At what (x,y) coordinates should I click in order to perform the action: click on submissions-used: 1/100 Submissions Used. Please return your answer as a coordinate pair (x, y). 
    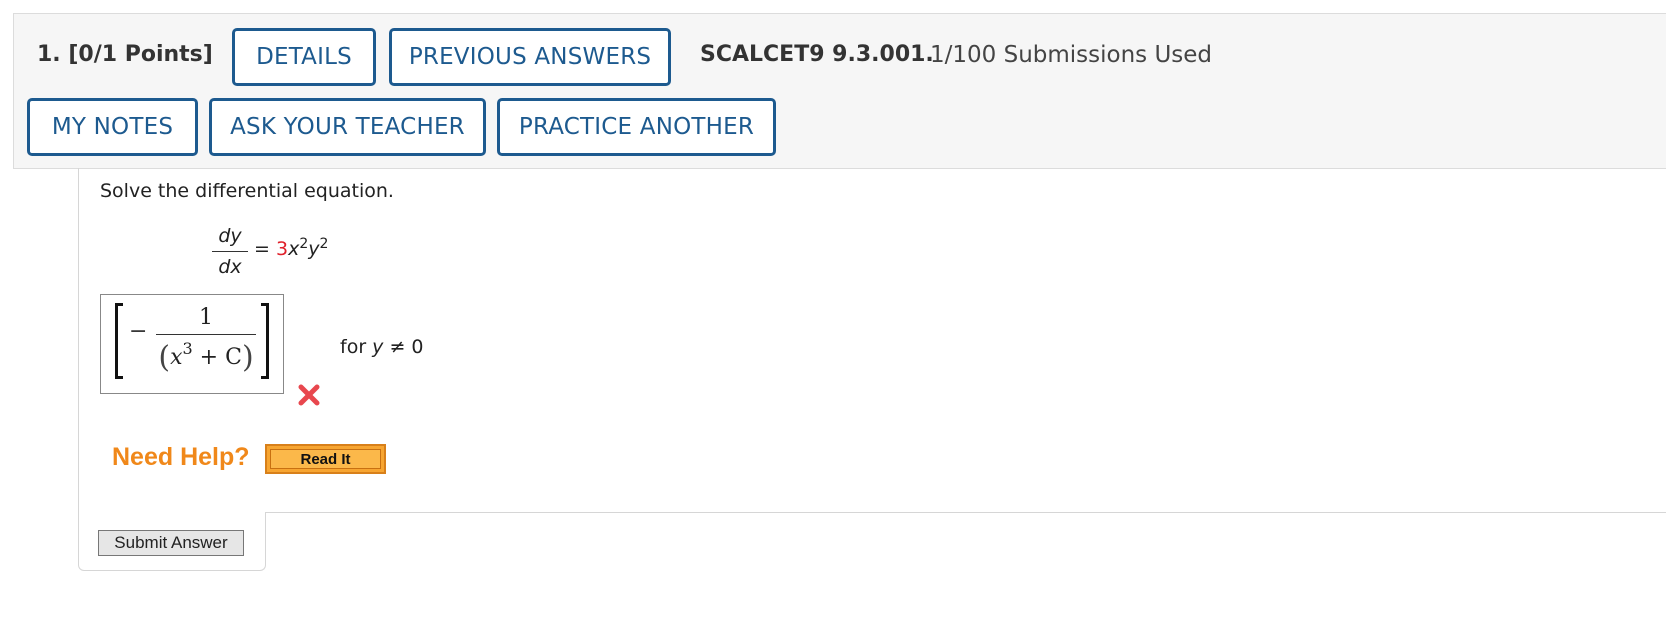
    Looking at the image, I should click on (1071, 55).